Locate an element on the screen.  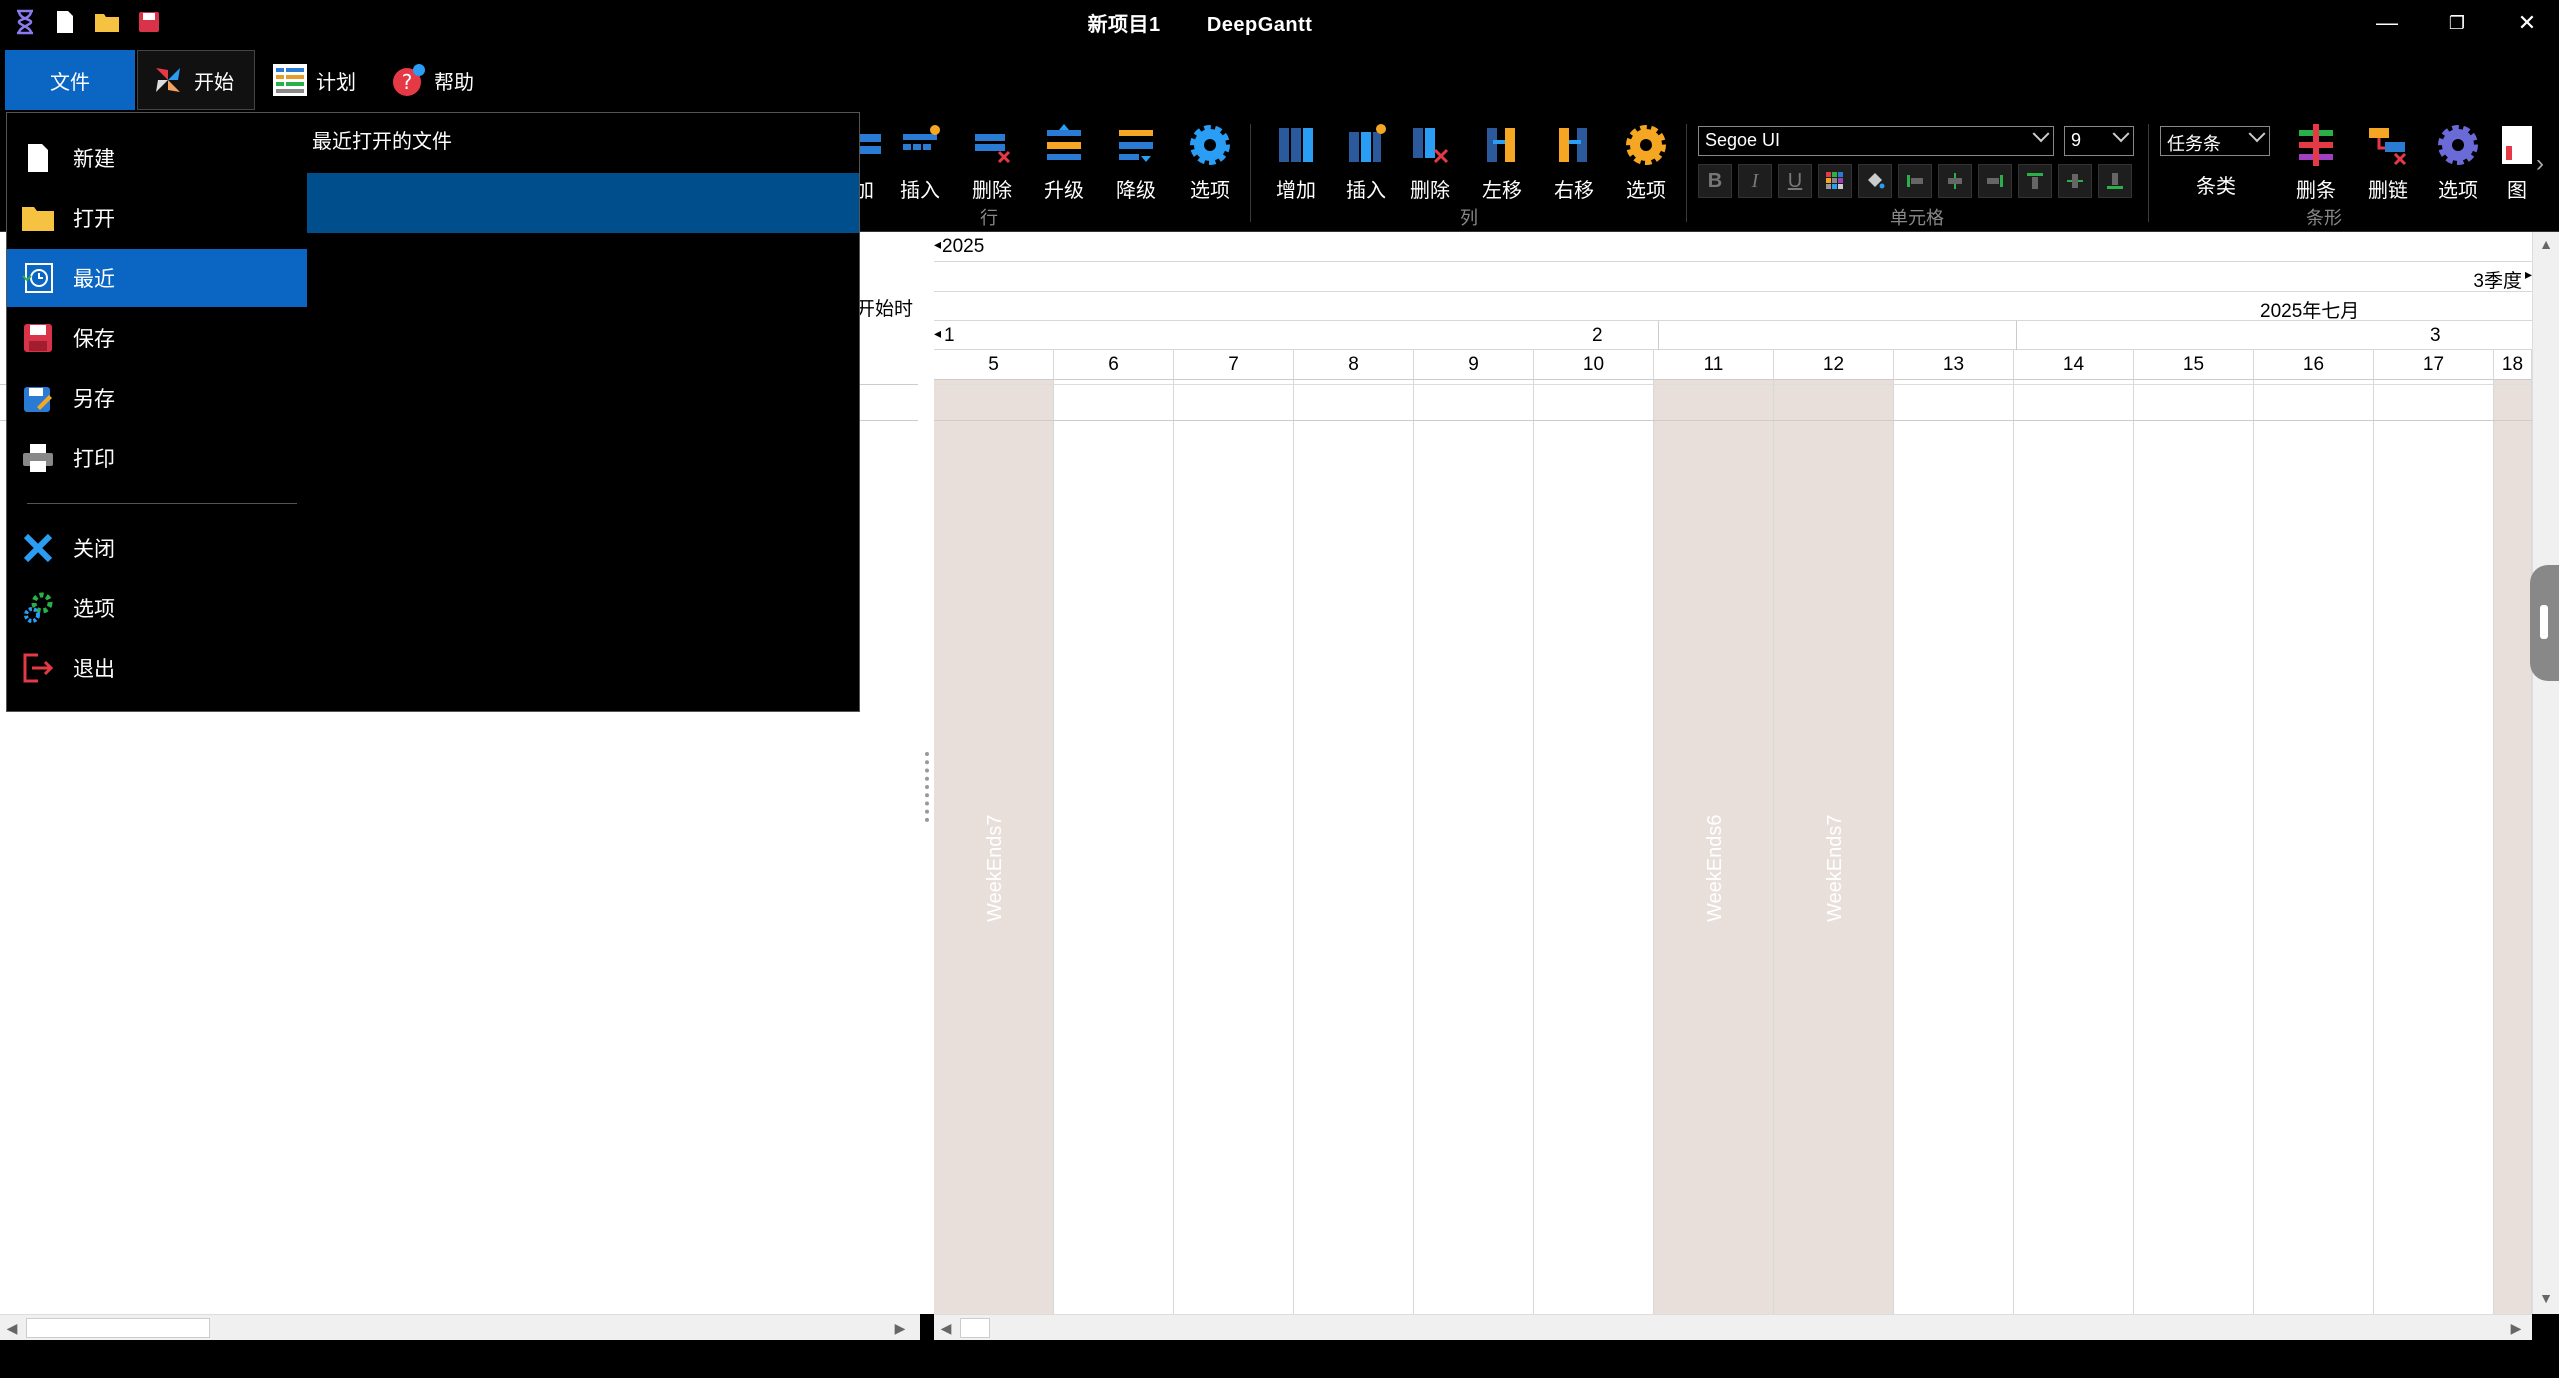
tab-help-label: 帮助 is located at coordinates (454, 82).